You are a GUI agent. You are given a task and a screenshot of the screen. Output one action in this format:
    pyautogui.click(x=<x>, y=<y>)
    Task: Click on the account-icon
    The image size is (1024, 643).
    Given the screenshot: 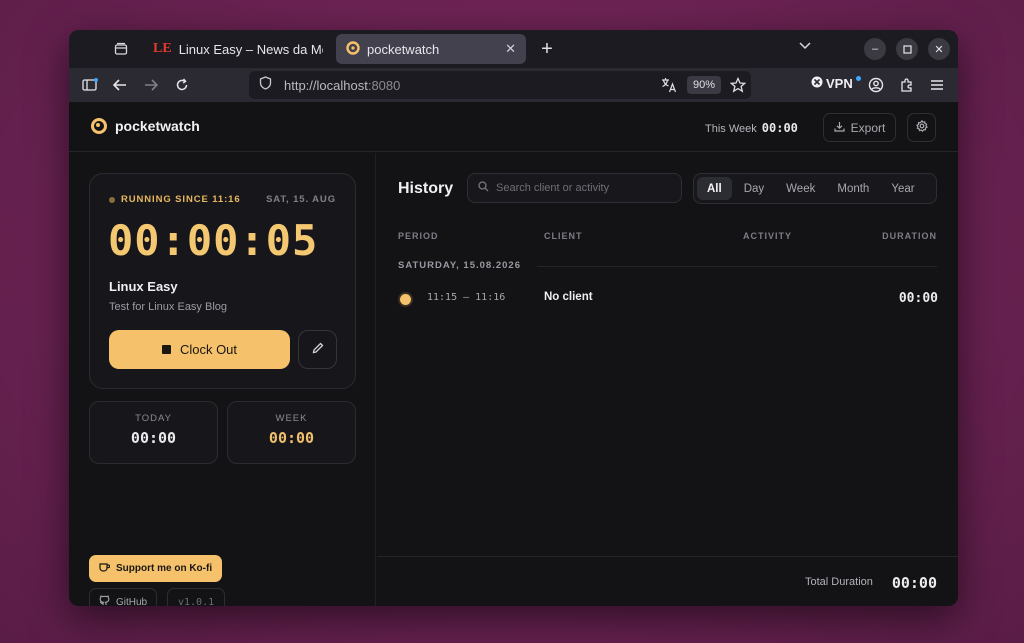 What is the action you would take?
    pyautogui.click(x=876, y=85)
    